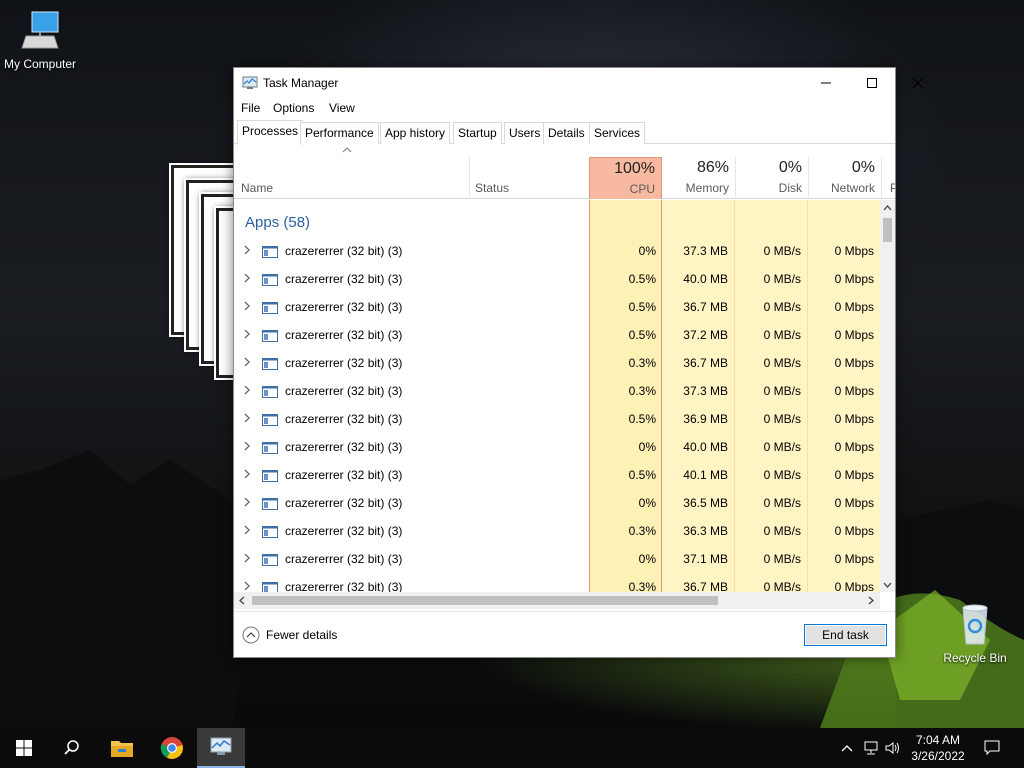  I want to click on window-title: Task Manager, so click(301, 83).